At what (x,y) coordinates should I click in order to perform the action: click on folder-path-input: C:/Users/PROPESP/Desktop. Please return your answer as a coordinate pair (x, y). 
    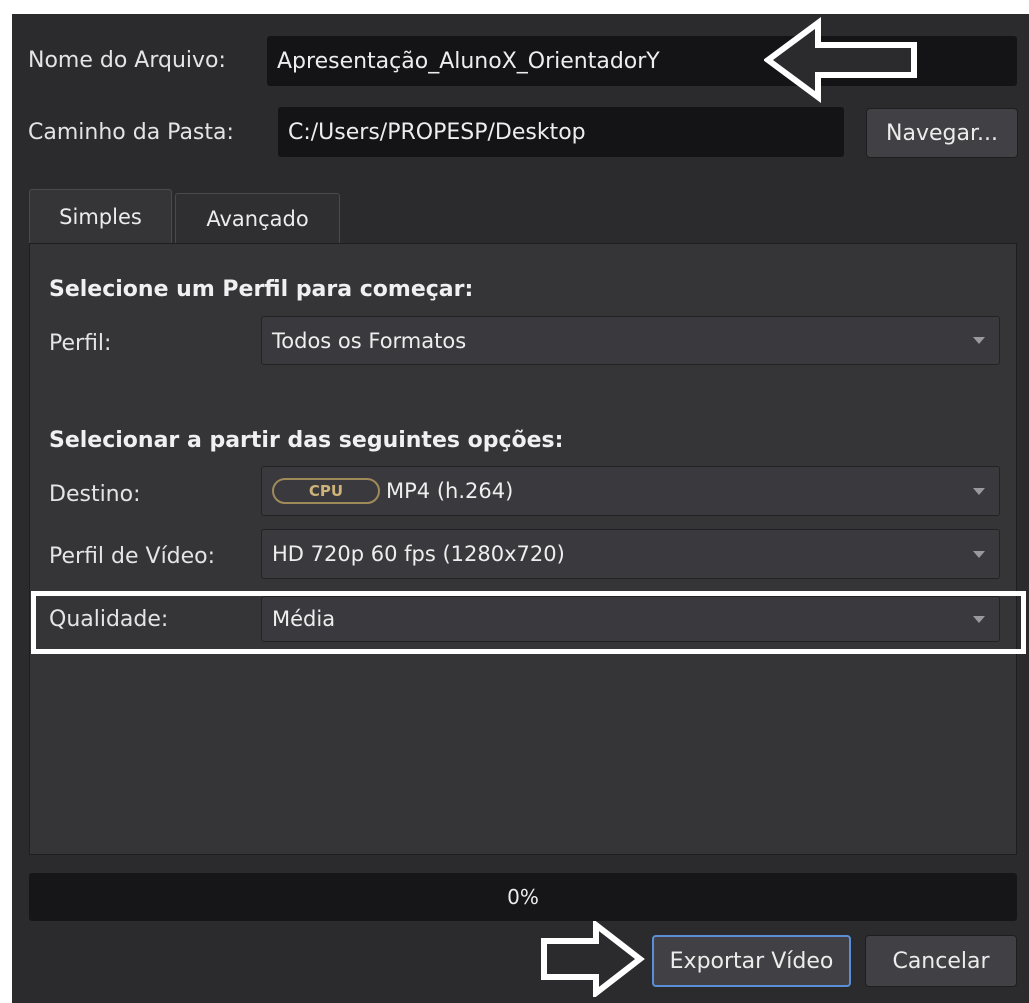
    Looking at the image, I should click on (561, 132).